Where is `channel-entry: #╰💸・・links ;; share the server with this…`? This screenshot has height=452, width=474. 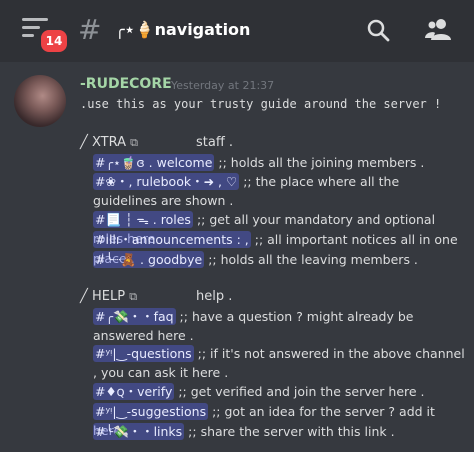 channel-entry: #╰💸・・links ;; share the server with this… is located at coordinates (279, 431).